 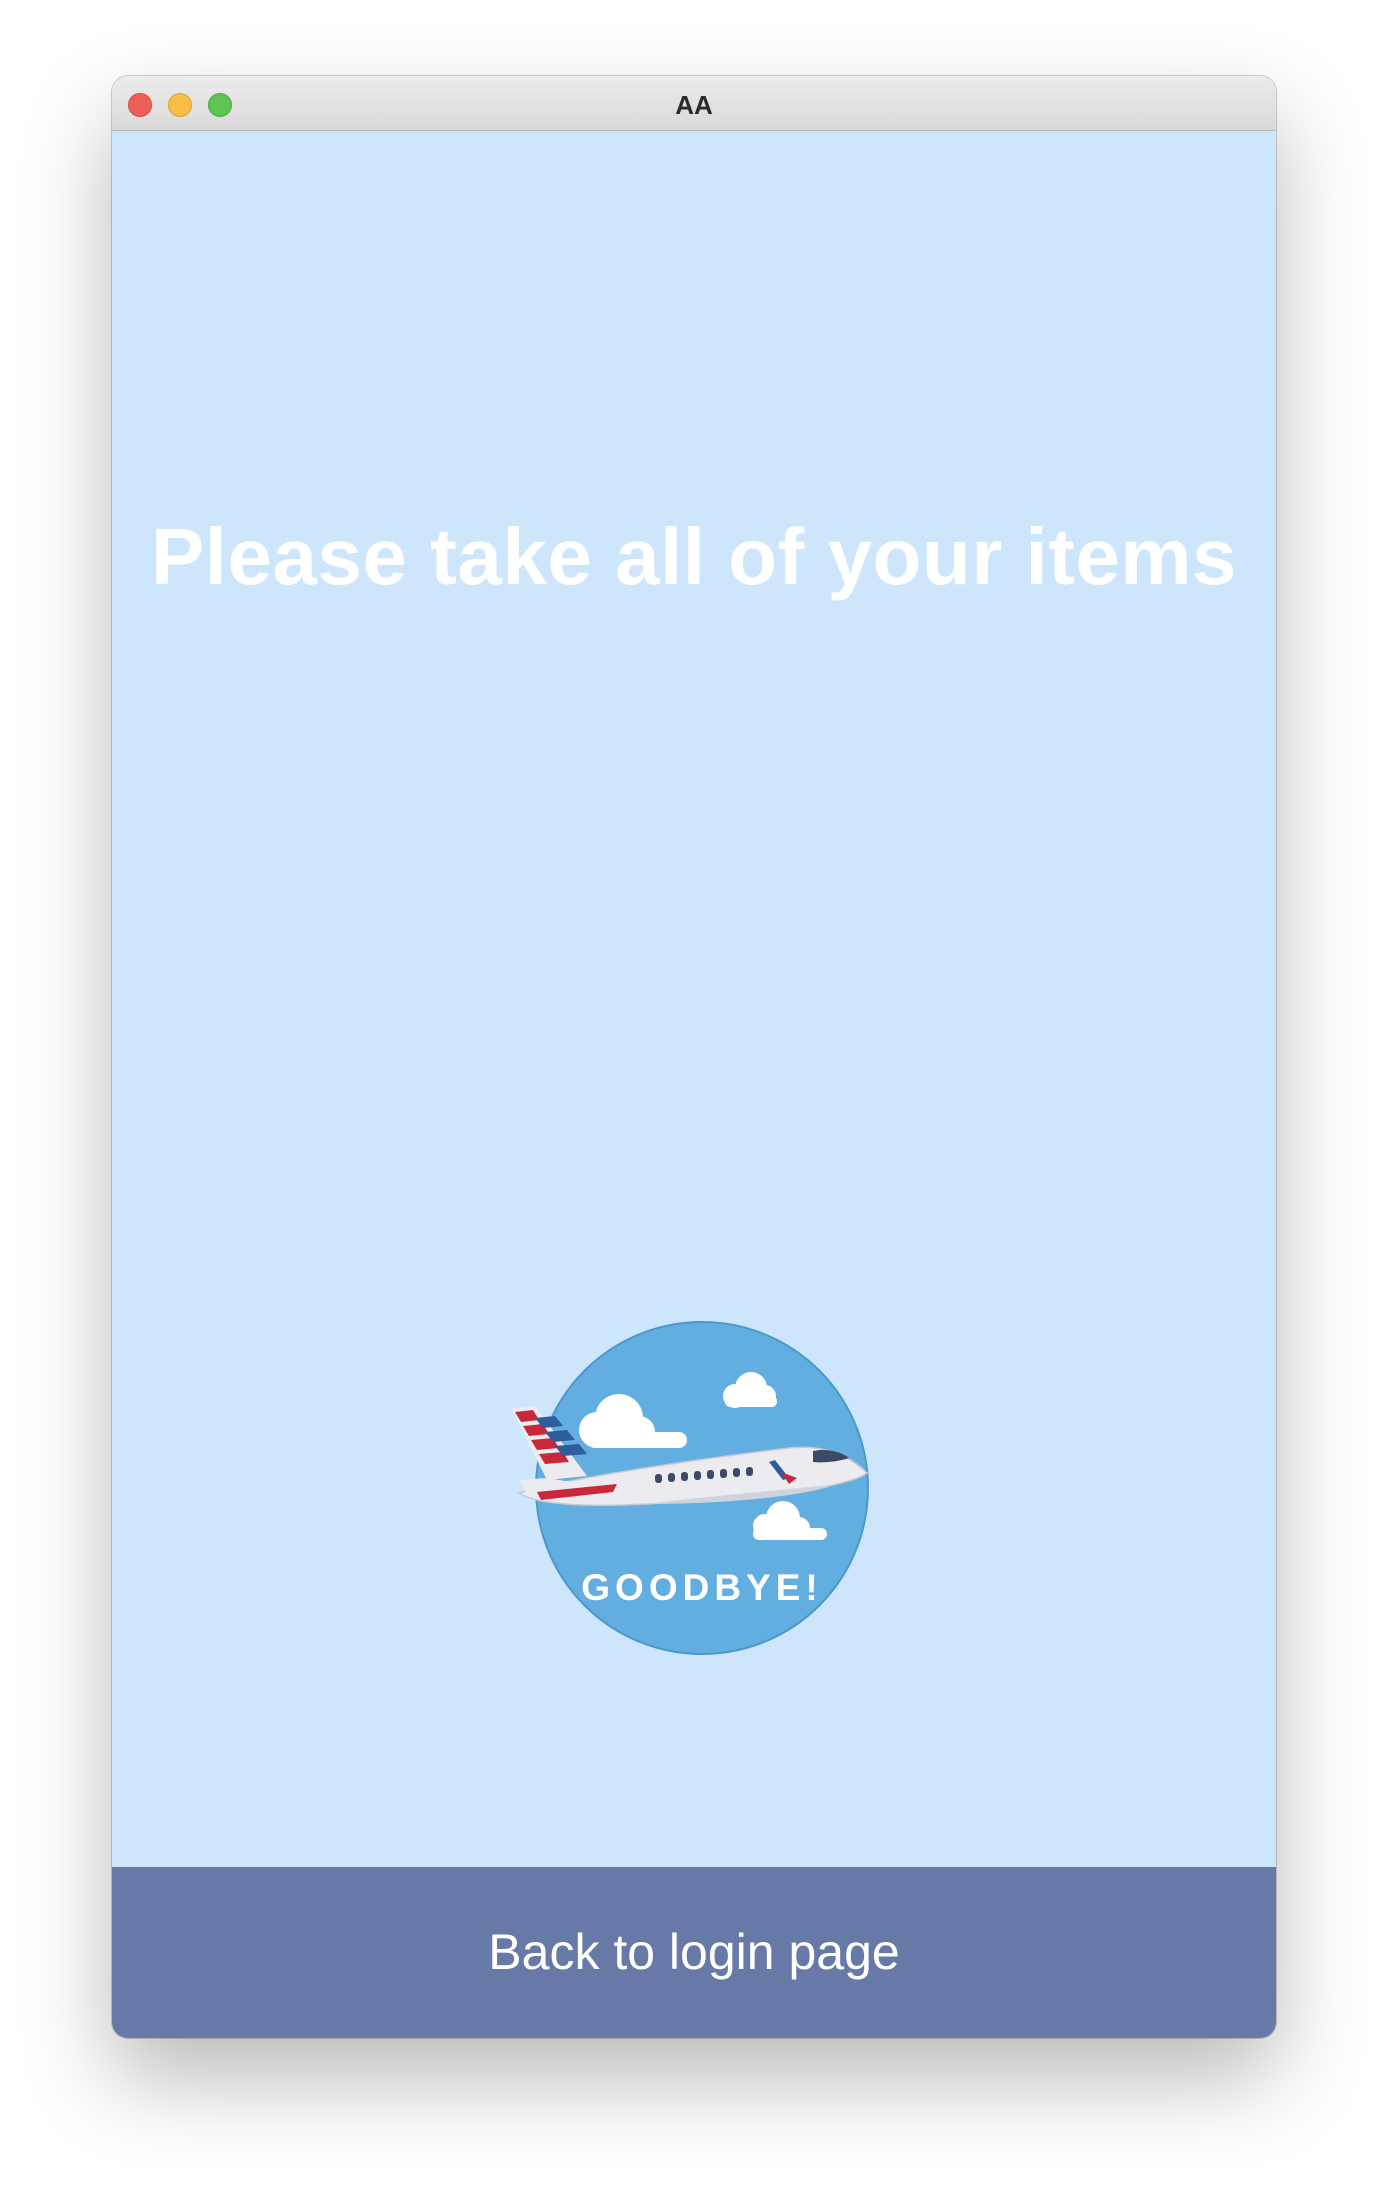 What do you see at coordinates (690, 1488) in the screenshot?
I see `airplane-goodbye-icon: GOODBYE!` at bounding box center [690, 1488].